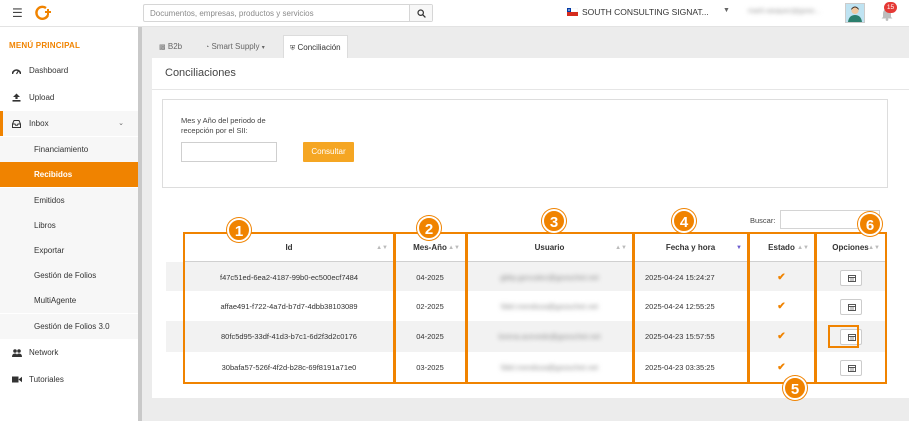 The height and width of the screenshot is (421, 909). What do you see at coordinates (17, 380) in the screenshot?
I see `video-icon` at bounding box center [17, 380].